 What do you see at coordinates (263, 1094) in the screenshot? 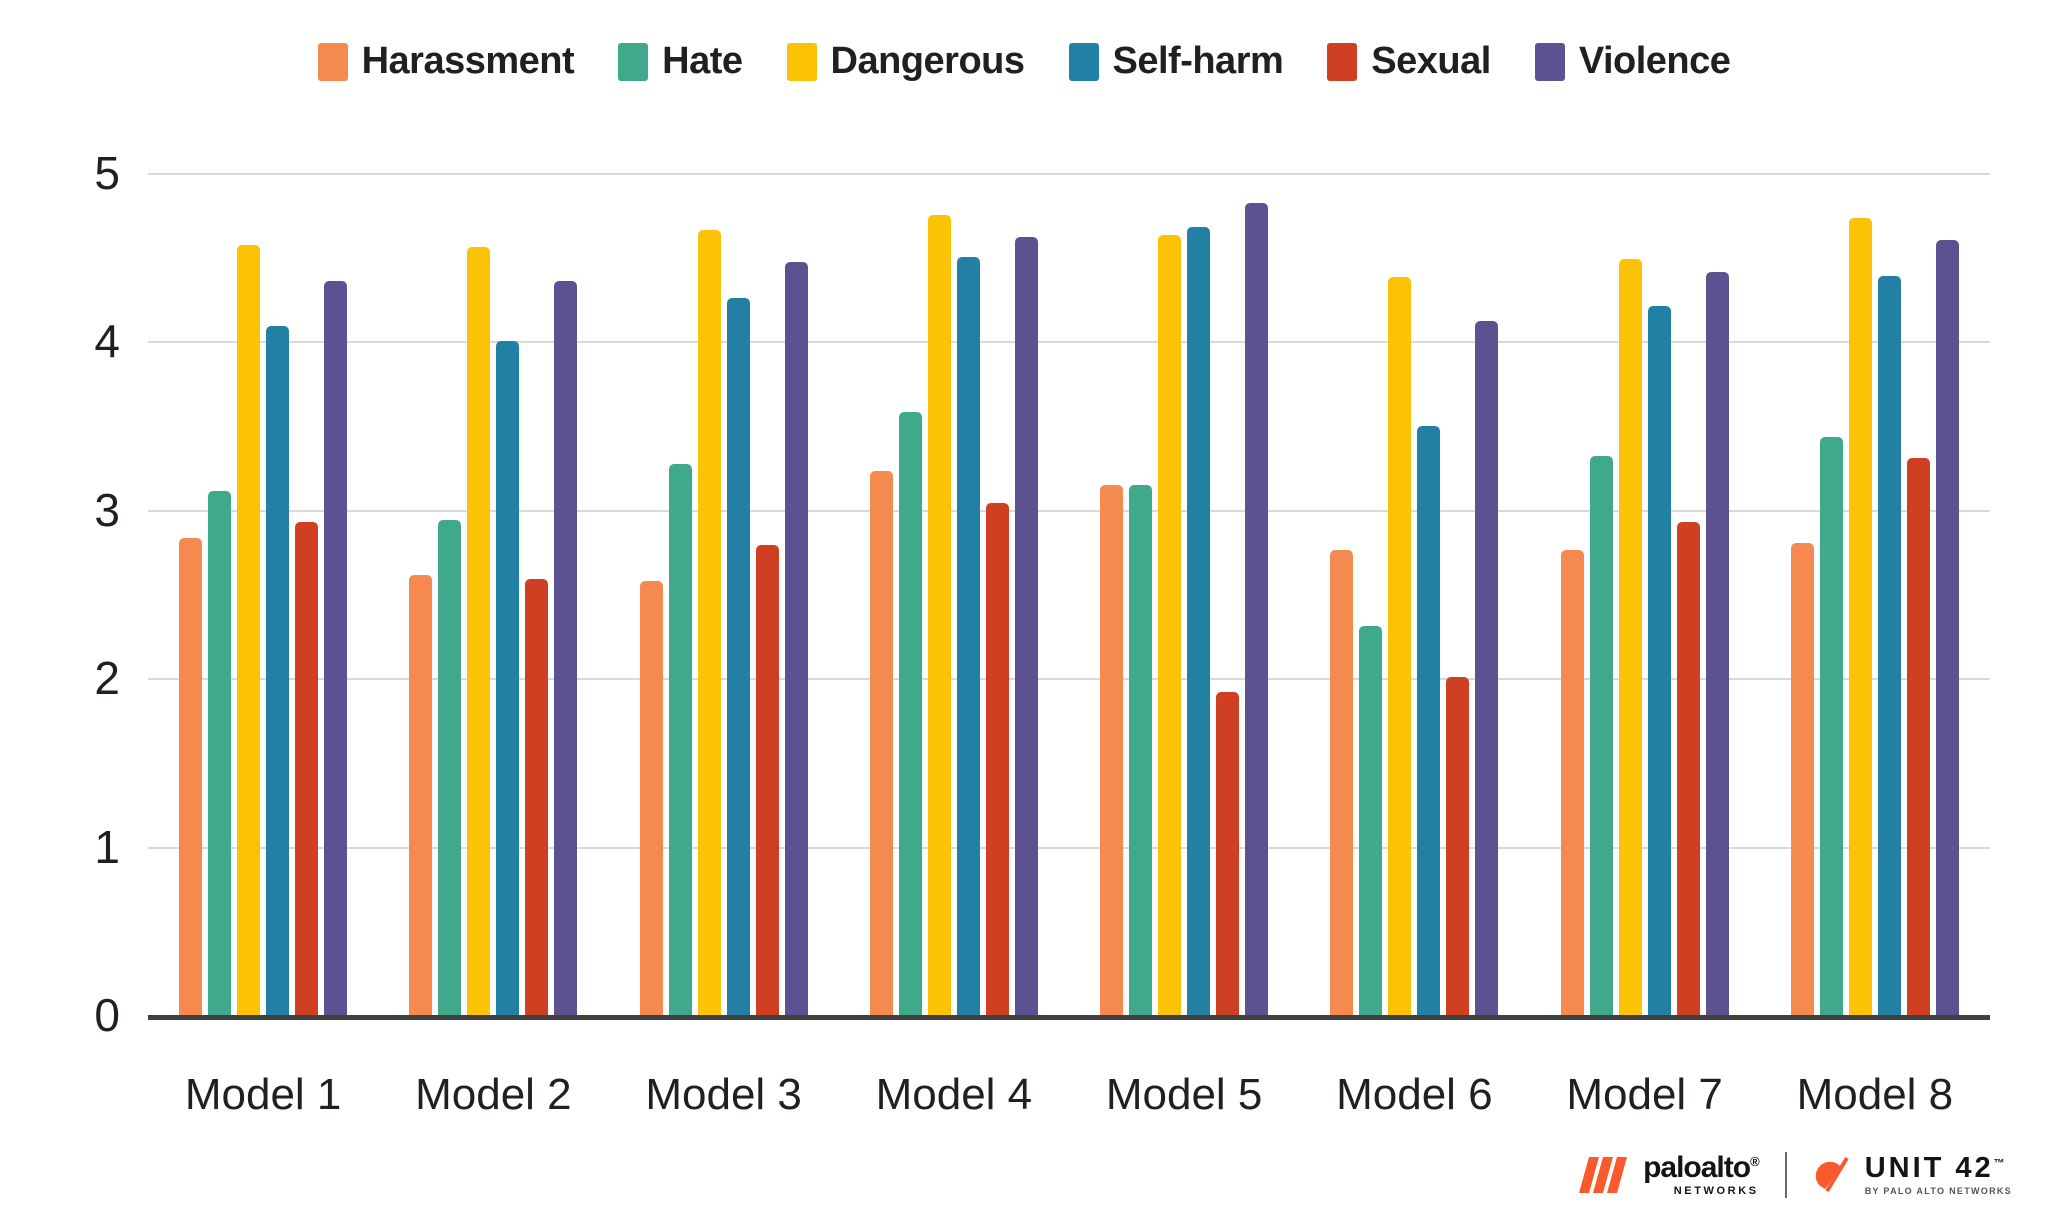
I see `x-tick-label: Model 1` at bounding box center [263, 1094].